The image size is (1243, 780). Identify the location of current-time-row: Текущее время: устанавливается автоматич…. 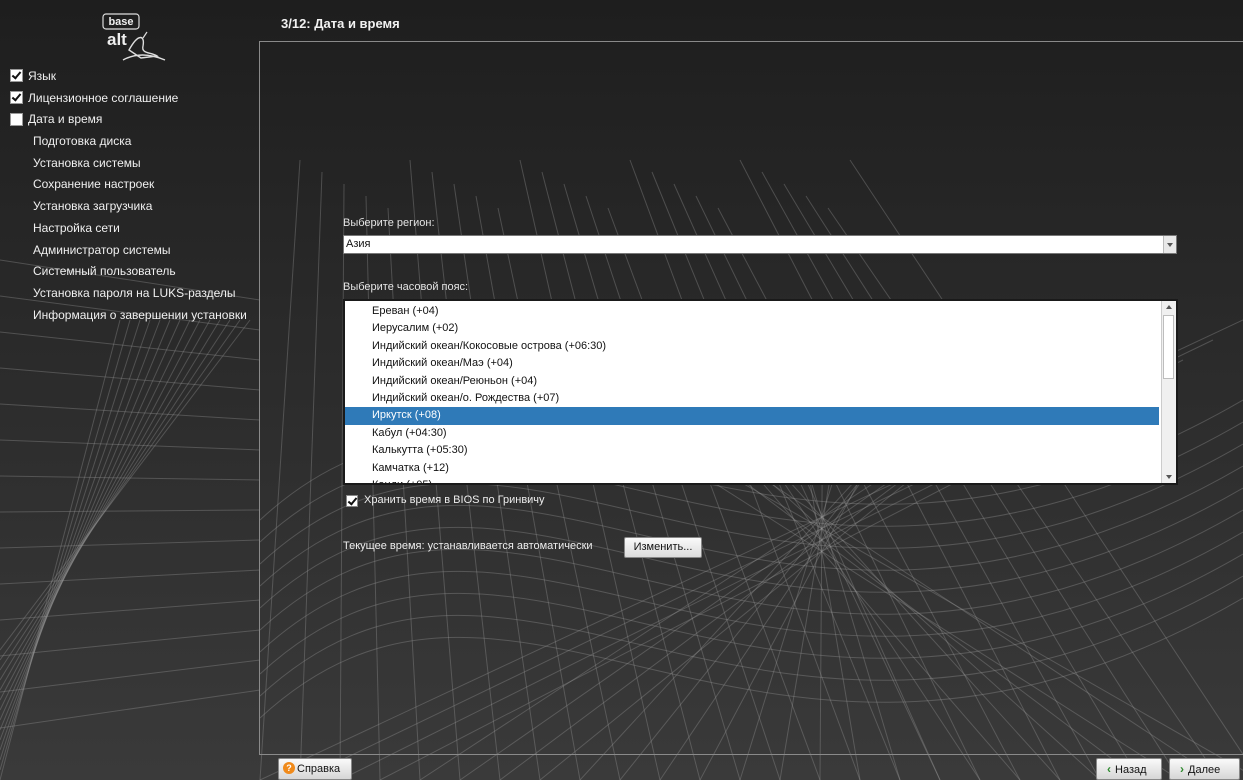
(468, 546).